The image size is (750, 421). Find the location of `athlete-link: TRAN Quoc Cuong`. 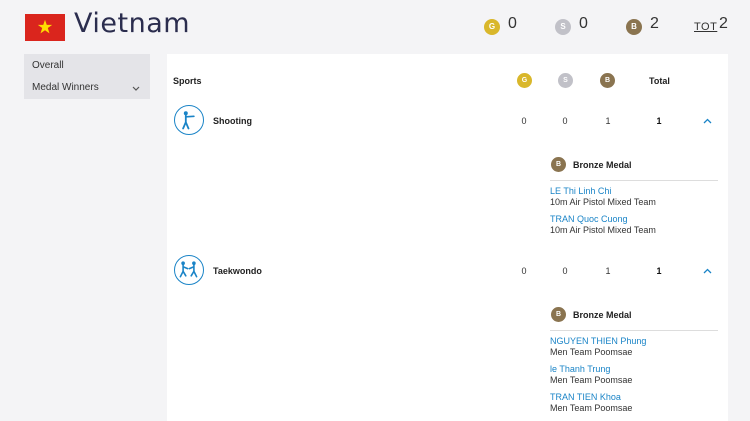

athlete-link: TRAN Quoc Cuong is located at coordinates (589, 219).